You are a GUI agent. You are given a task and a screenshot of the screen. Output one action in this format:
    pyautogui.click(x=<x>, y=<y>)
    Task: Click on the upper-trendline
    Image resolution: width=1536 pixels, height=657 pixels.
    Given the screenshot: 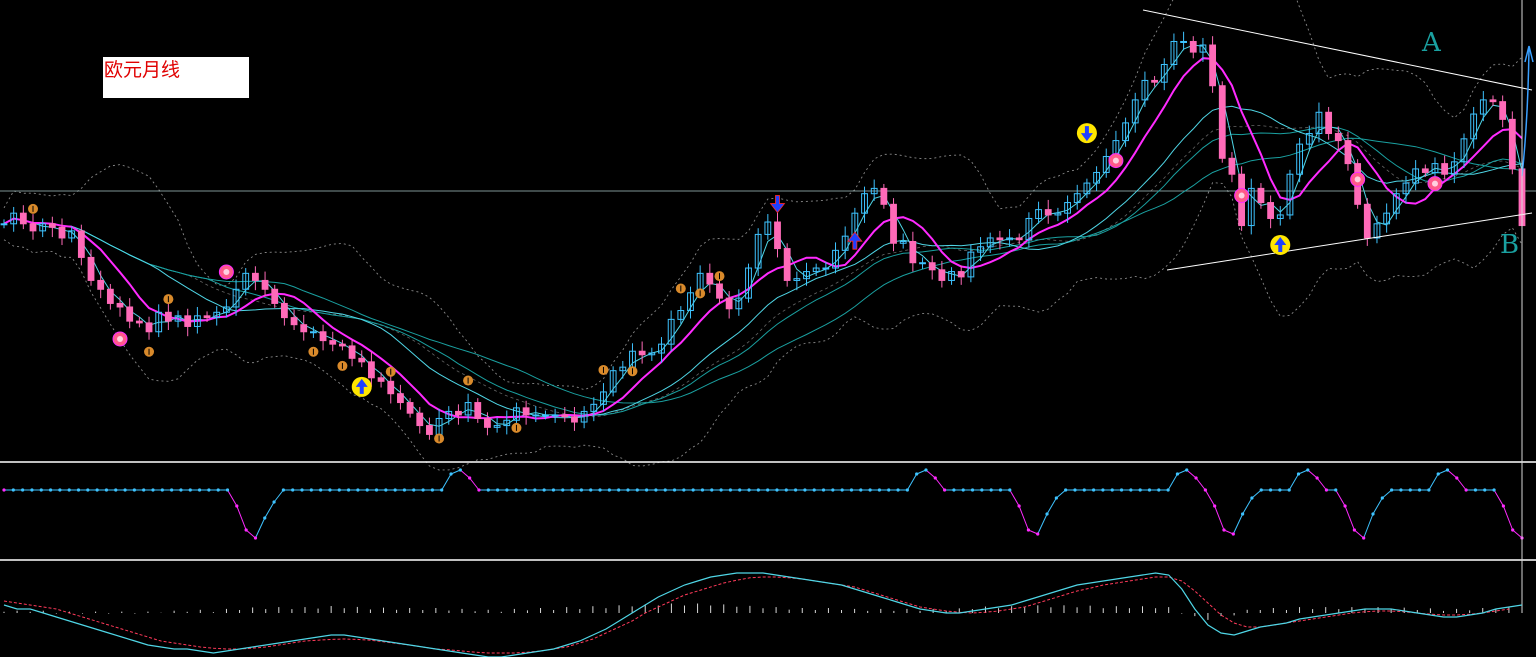 What is the action you would take?
    pyautogui.click(x=1337, y=50)
    